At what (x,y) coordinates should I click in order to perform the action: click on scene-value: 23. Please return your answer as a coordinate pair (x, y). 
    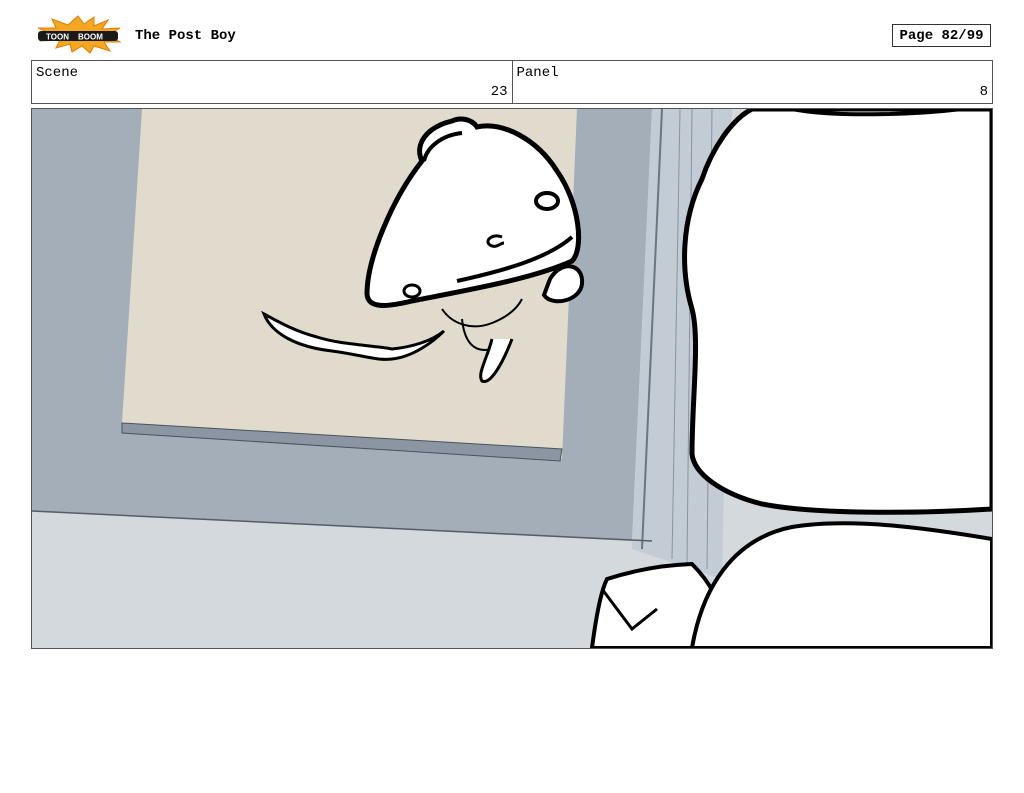
    Looking at the image, I should click on (499, 92).